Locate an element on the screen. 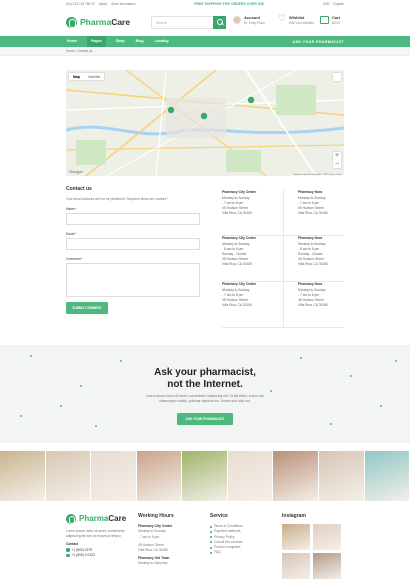 Image resolution: width=410 pixels, height=580 pixels. logo: PharmaCare is located at coordinates (108, 22).